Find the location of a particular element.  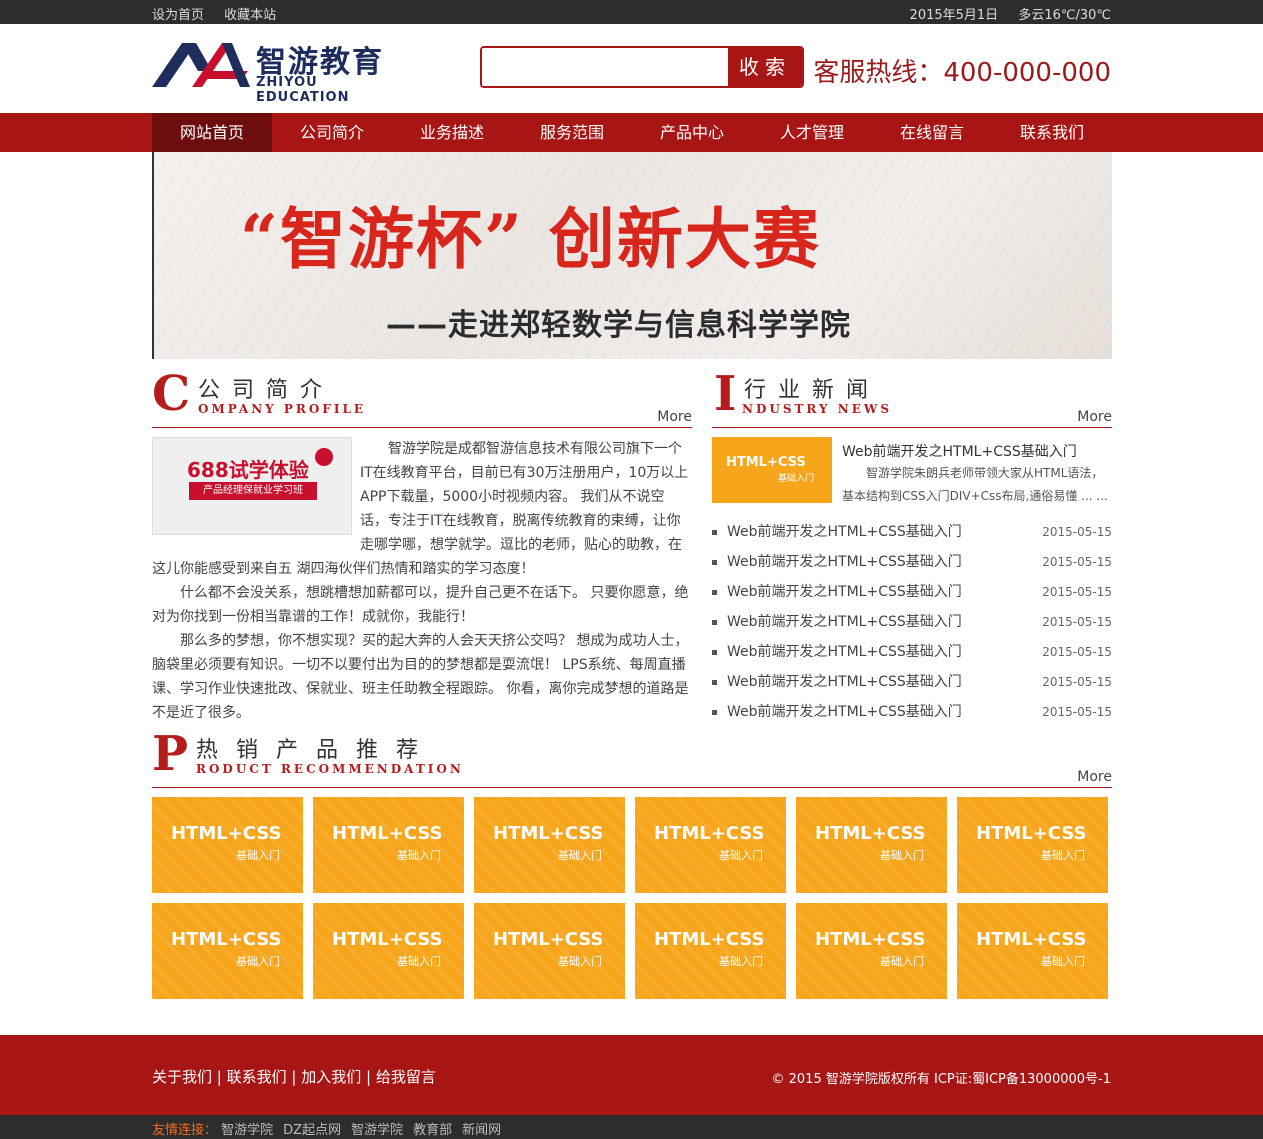

products-more-link: More is located at coordinates (1094, 777).